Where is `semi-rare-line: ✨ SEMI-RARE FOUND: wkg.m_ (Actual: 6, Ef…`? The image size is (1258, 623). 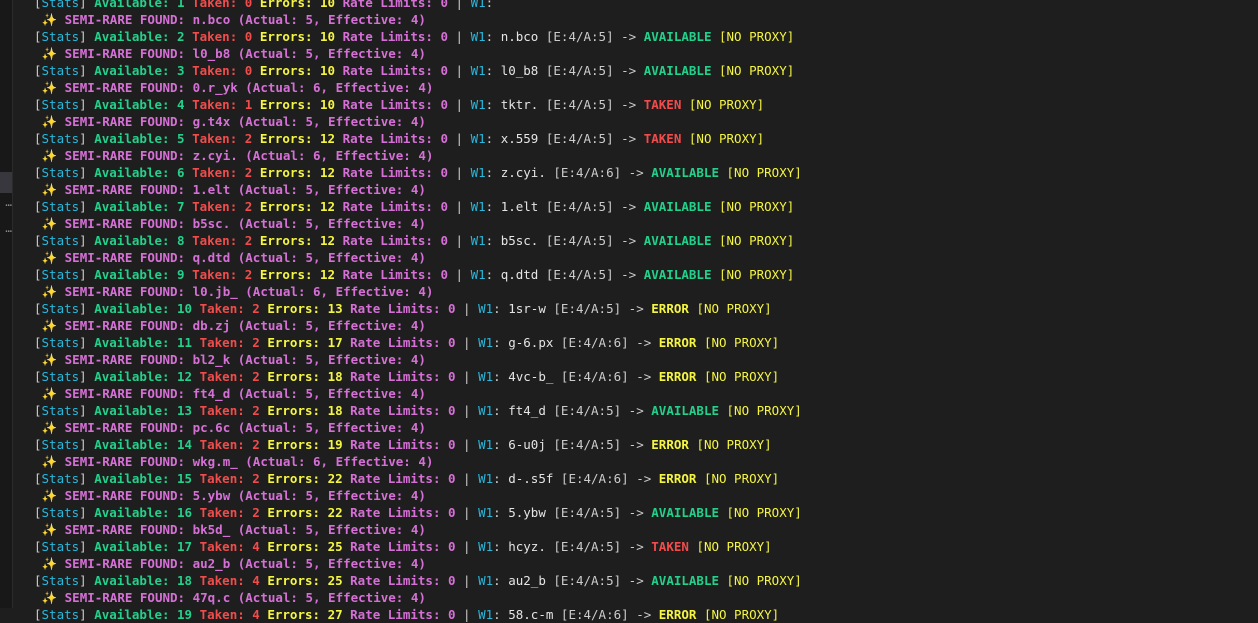 semi-rare-line: ✨ SEMI-RARE FOUND: wkg.m_ (Actual: 6, Ef… is located at coordinates (646, 461).